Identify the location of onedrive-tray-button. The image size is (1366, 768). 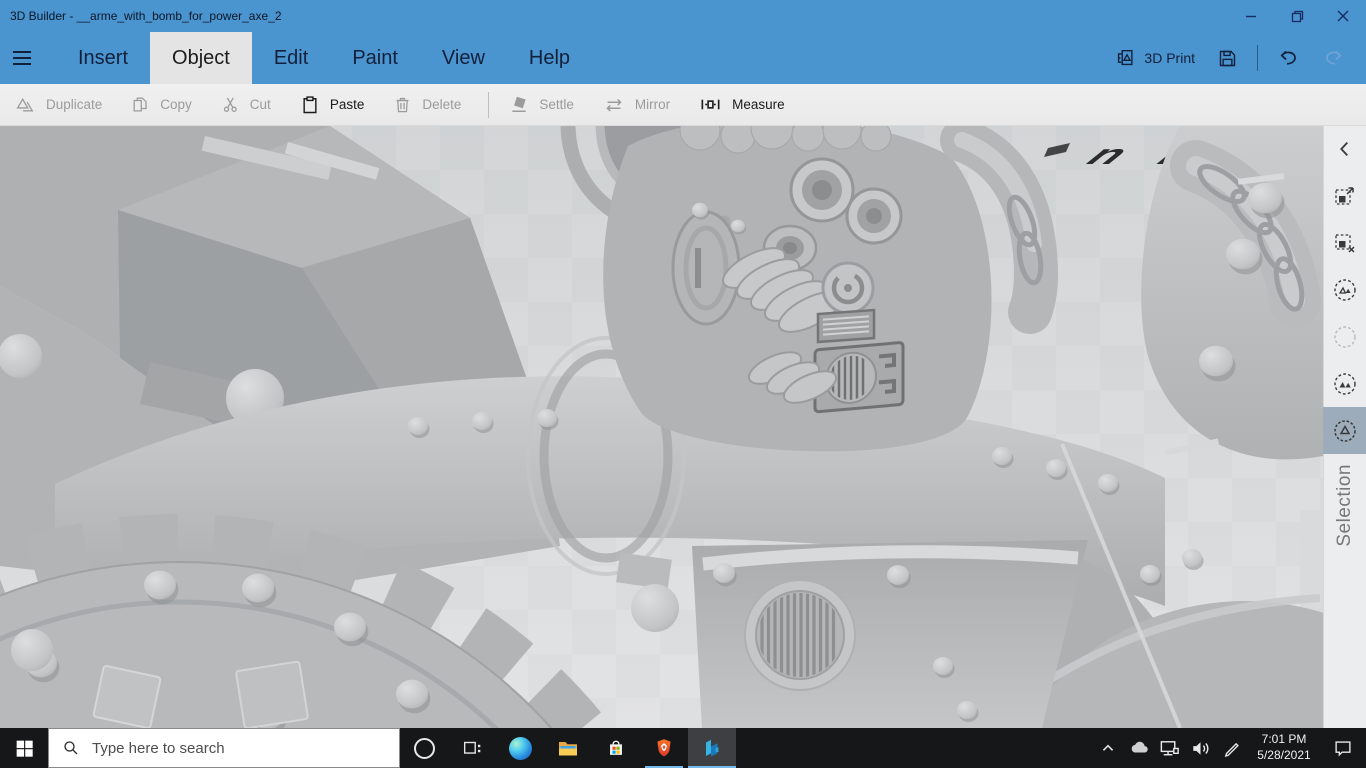
(1138, 748).